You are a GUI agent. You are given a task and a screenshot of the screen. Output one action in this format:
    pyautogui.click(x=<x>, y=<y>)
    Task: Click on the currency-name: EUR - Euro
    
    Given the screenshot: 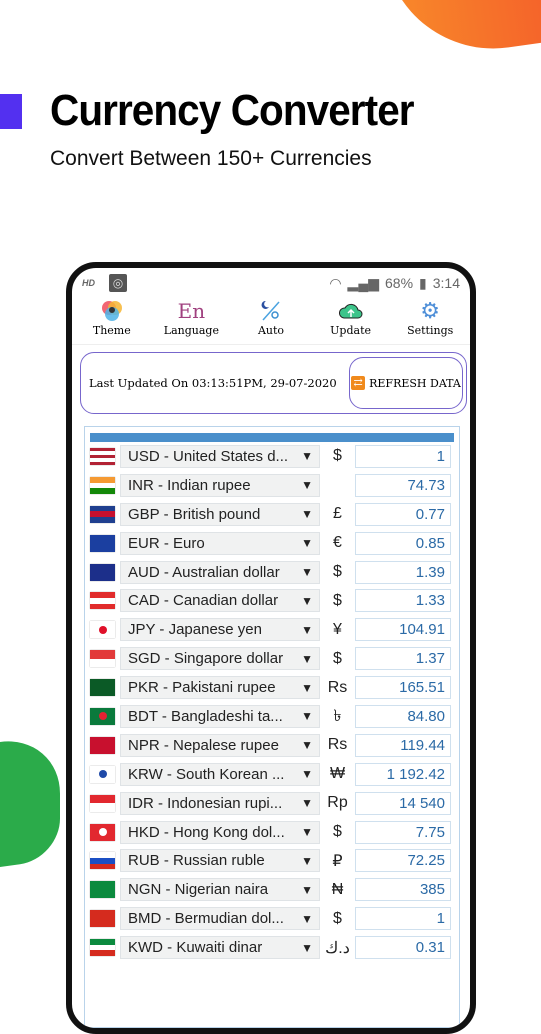 What is the action you would take?
    pyautogui.click(x=166, y=543)
    